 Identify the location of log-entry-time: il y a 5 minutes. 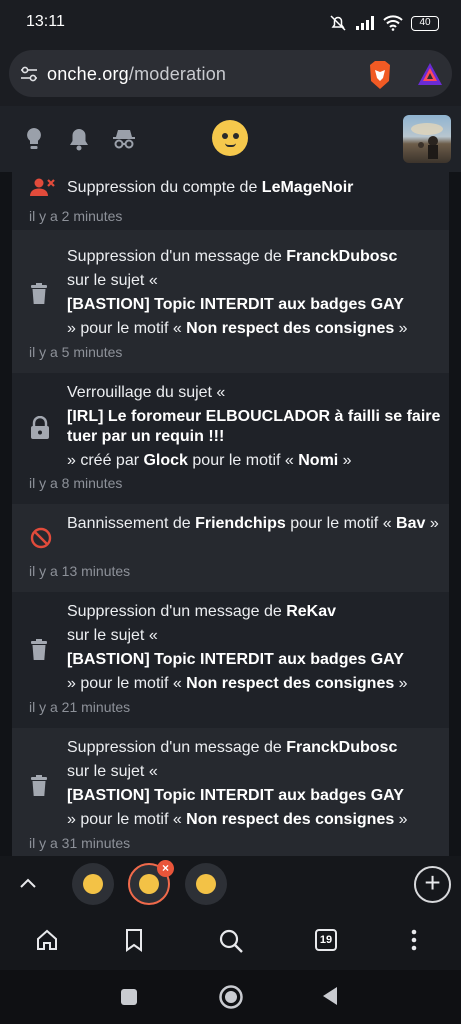
(76, 352).